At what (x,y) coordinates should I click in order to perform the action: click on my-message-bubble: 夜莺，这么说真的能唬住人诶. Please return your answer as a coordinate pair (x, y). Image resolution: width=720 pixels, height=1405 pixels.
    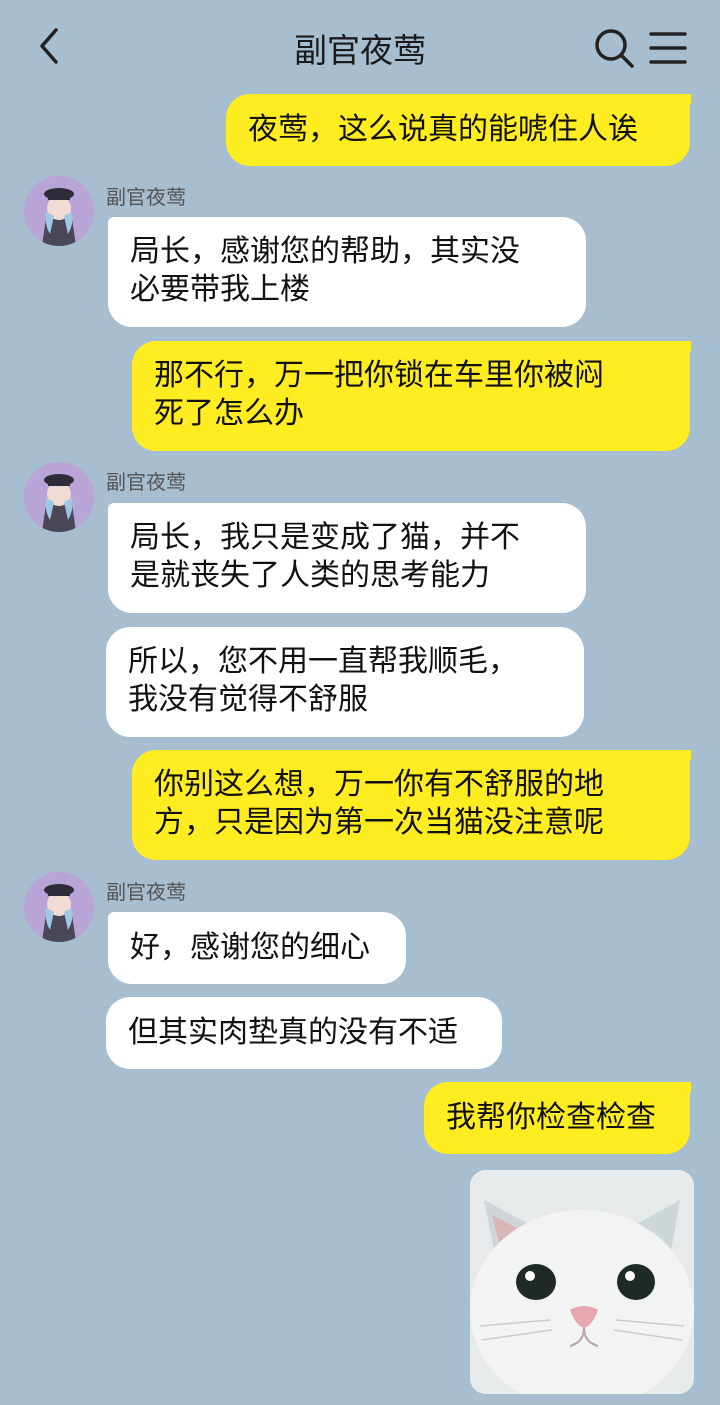
    Looking at the image, I should click on (458, 130).